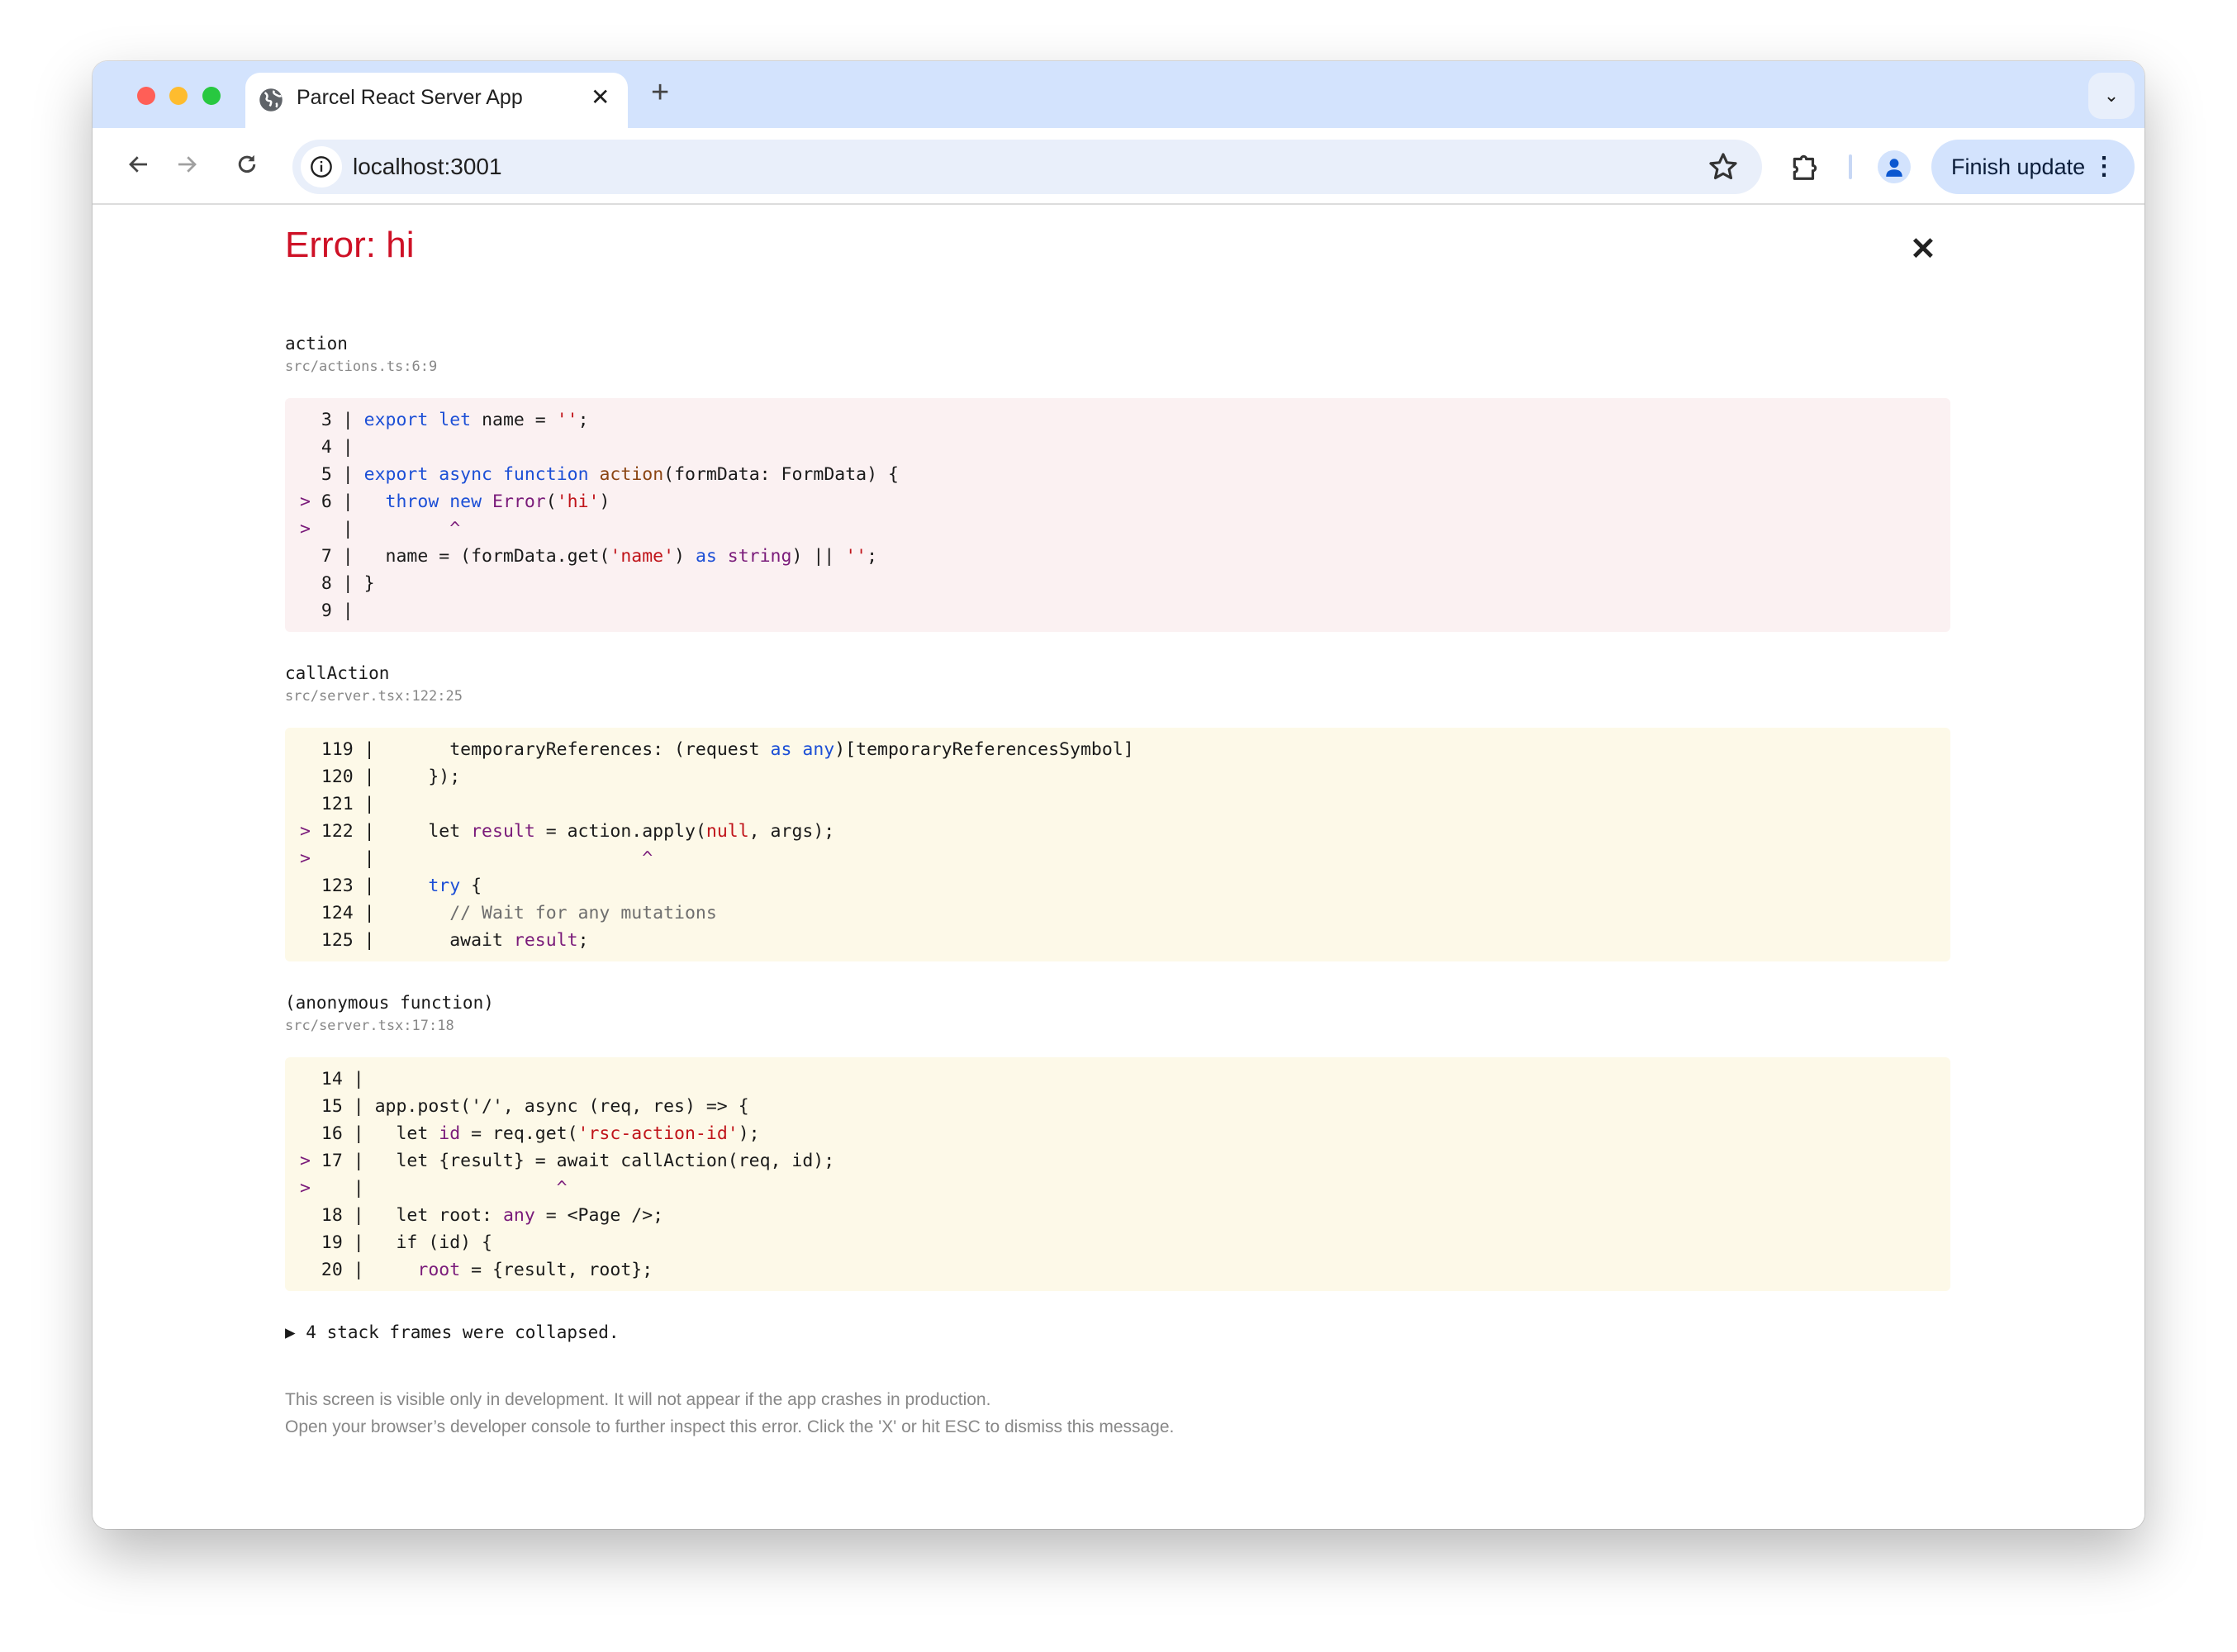 This screenshot has width=2237, height=1652. I want to click on finish-update-button: Finish update ⋮, so click(2033, 167).